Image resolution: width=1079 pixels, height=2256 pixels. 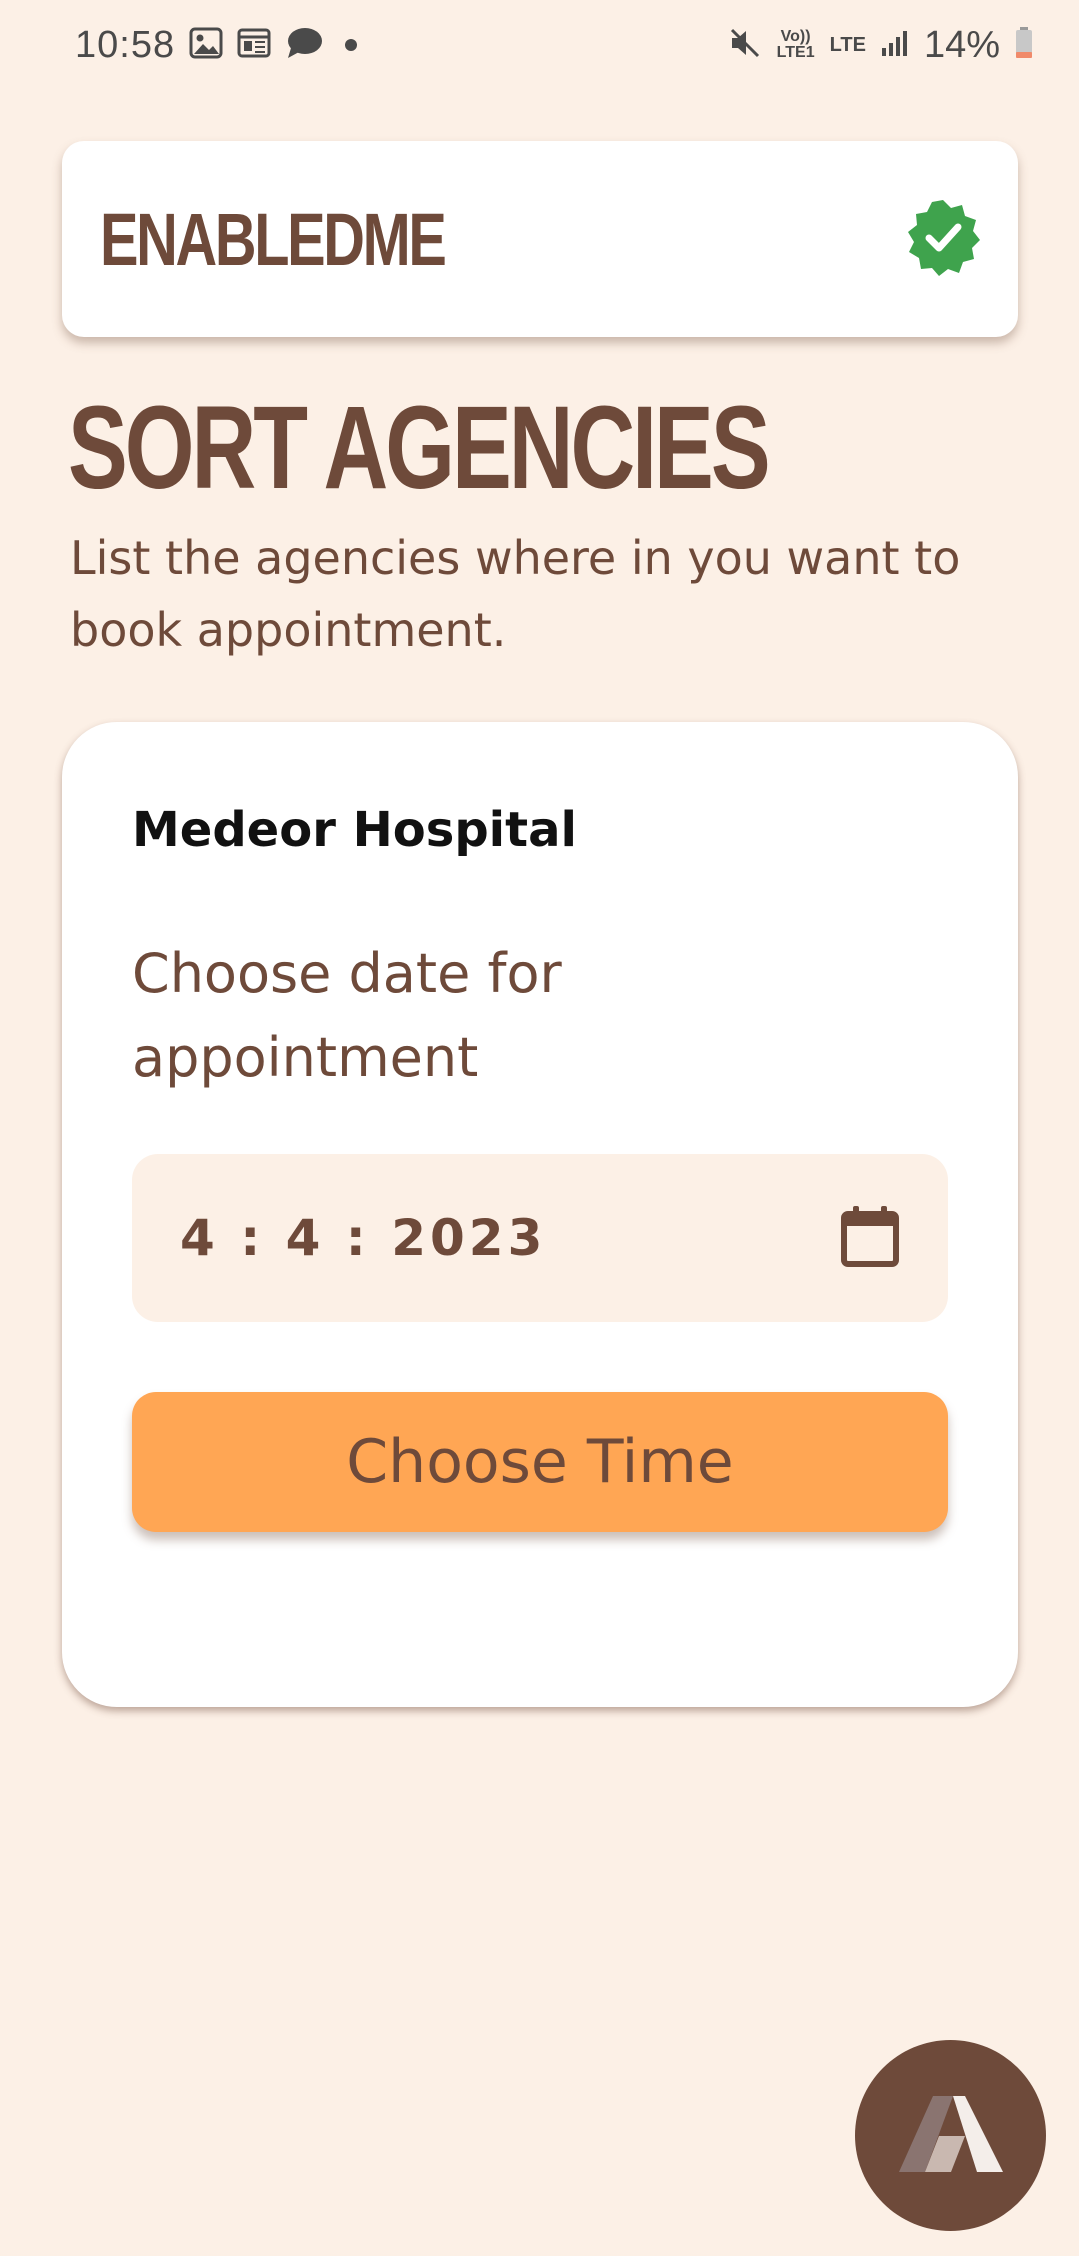 What do you see at coordinates (1024, 45) in the screenshot?
I see `battery-icon` at bounding box center [1024, 45].